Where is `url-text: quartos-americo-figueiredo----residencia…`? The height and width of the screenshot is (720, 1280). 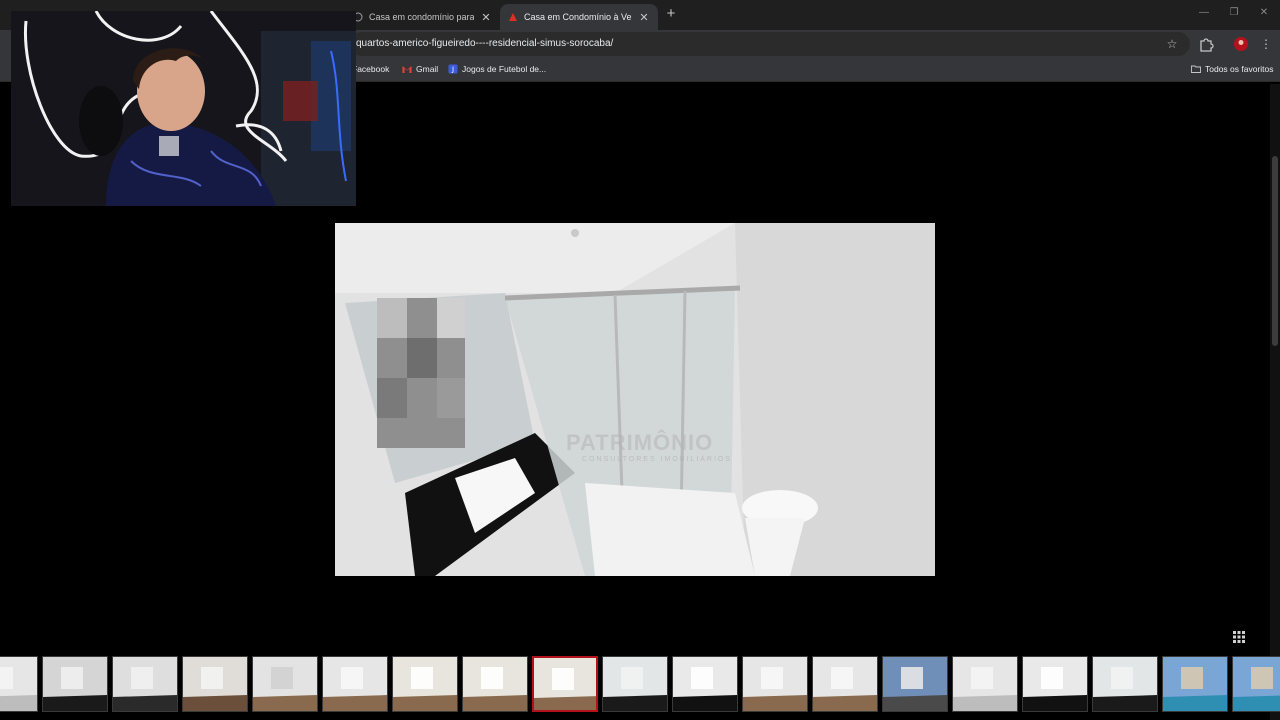
url-text: quartos-americo-figueiredo----residencia… is located at coordinates (484, 43).